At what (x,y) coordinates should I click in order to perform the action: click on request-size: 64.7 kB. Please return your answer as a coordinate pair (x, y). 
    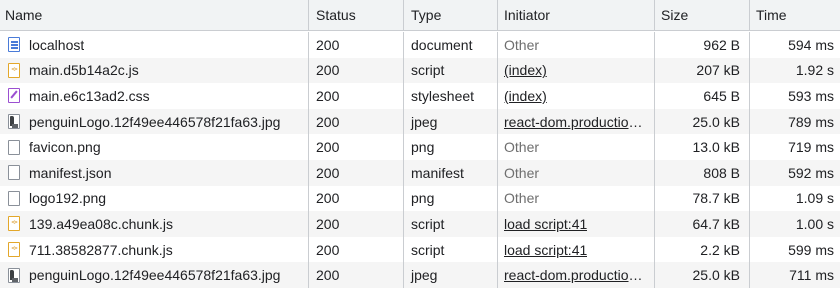
    Looking at the image, I should click on (702, 224).